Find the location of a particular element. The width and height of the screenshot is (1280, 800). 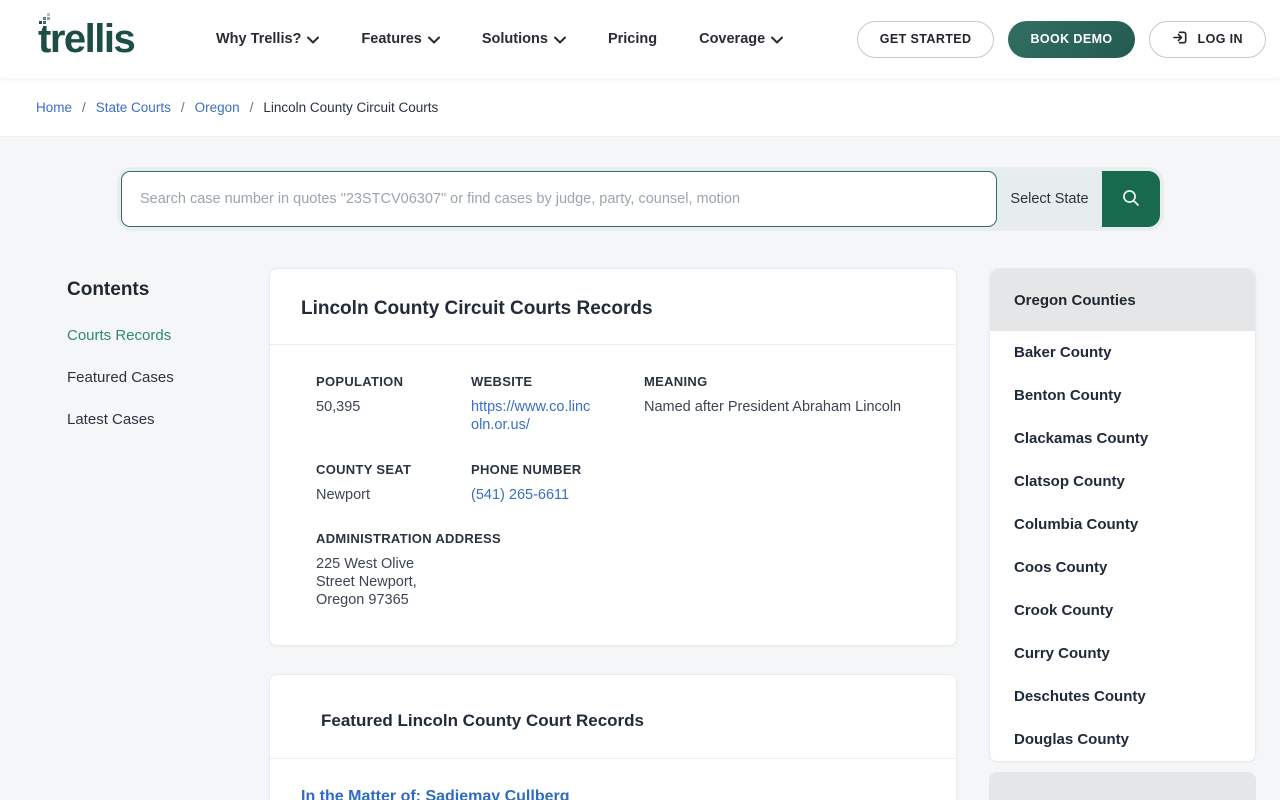

sidebar-item-featured-cases: Featured Cases is located at coordinates (120, 377).